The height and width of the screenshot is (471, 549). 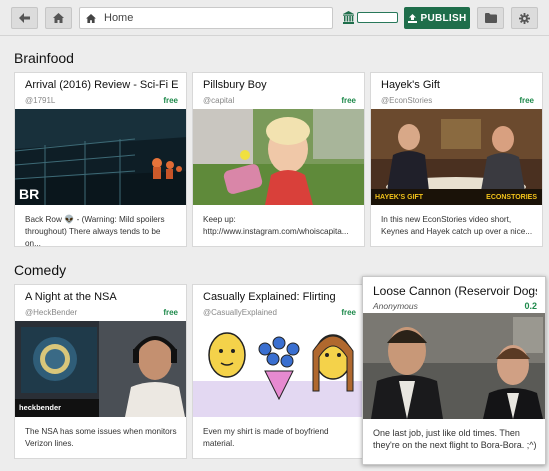 I want to click on card-channel: @capital, so click(x=219, y=100).